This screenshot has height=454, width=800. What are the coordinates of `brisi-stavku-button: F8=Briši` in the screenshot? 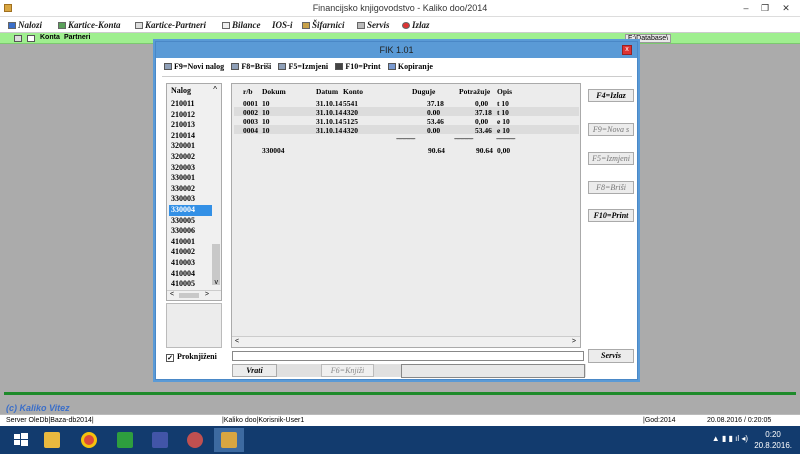 It's located at (611, 187).